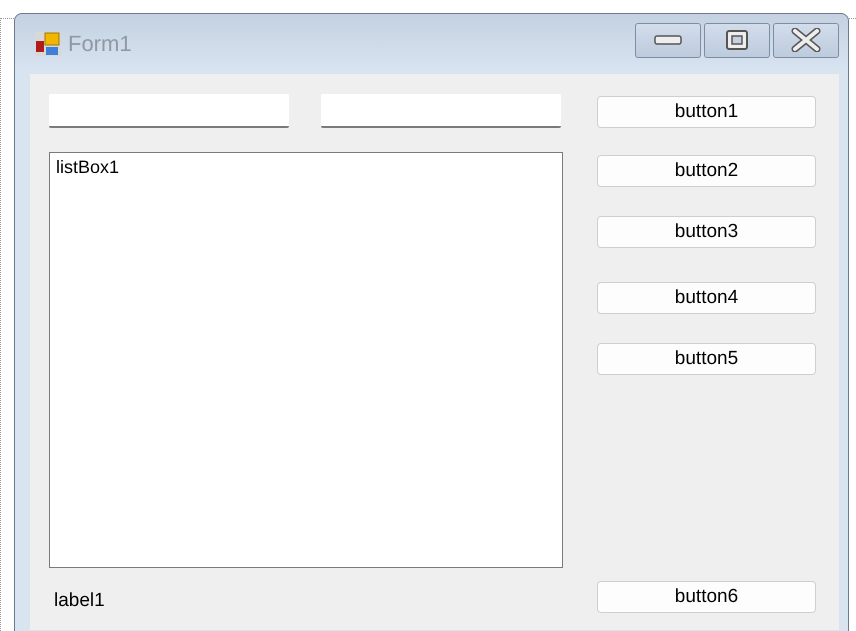 This screenshot has width=856, height=631. Describe the element at coordinates (80, 601) in the screenshot. I see `label: label1` at that location.